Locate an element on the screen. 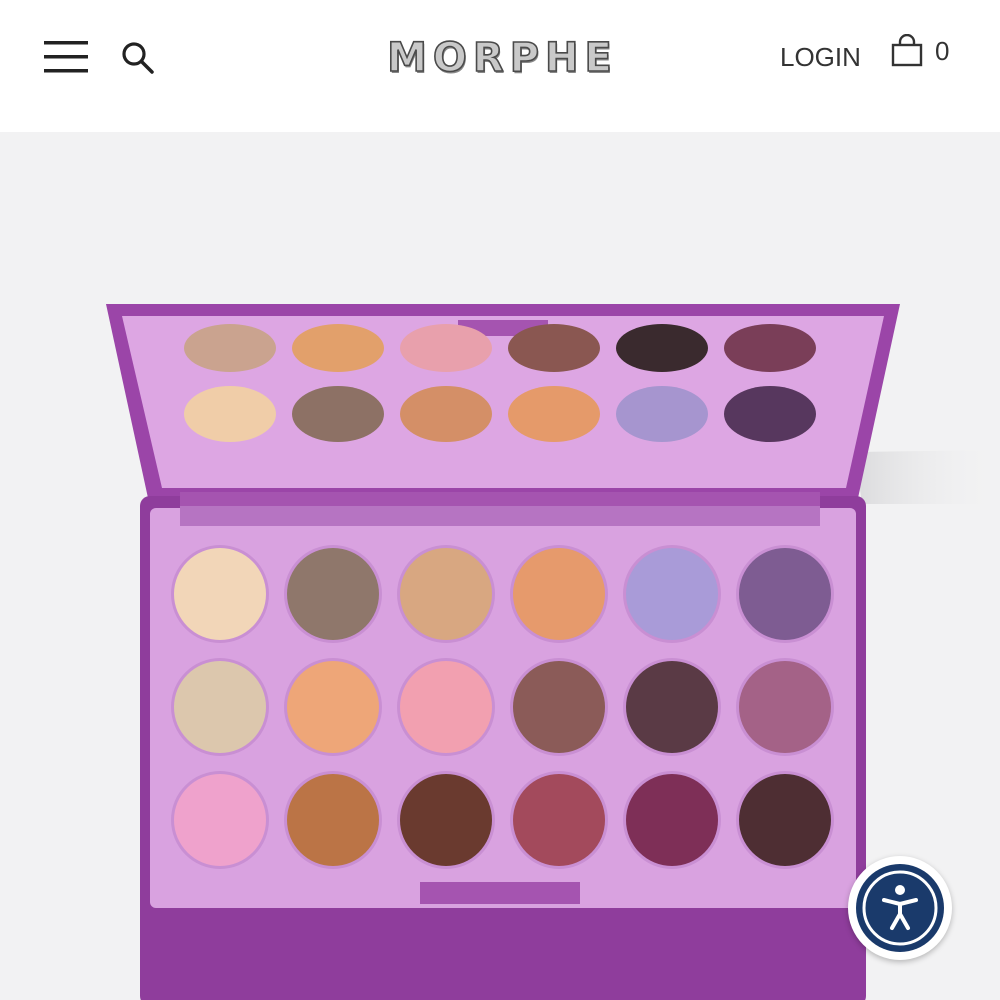 The image size is (1000, 1000). login-link: LOGIN is located at coordinates (820, 57).